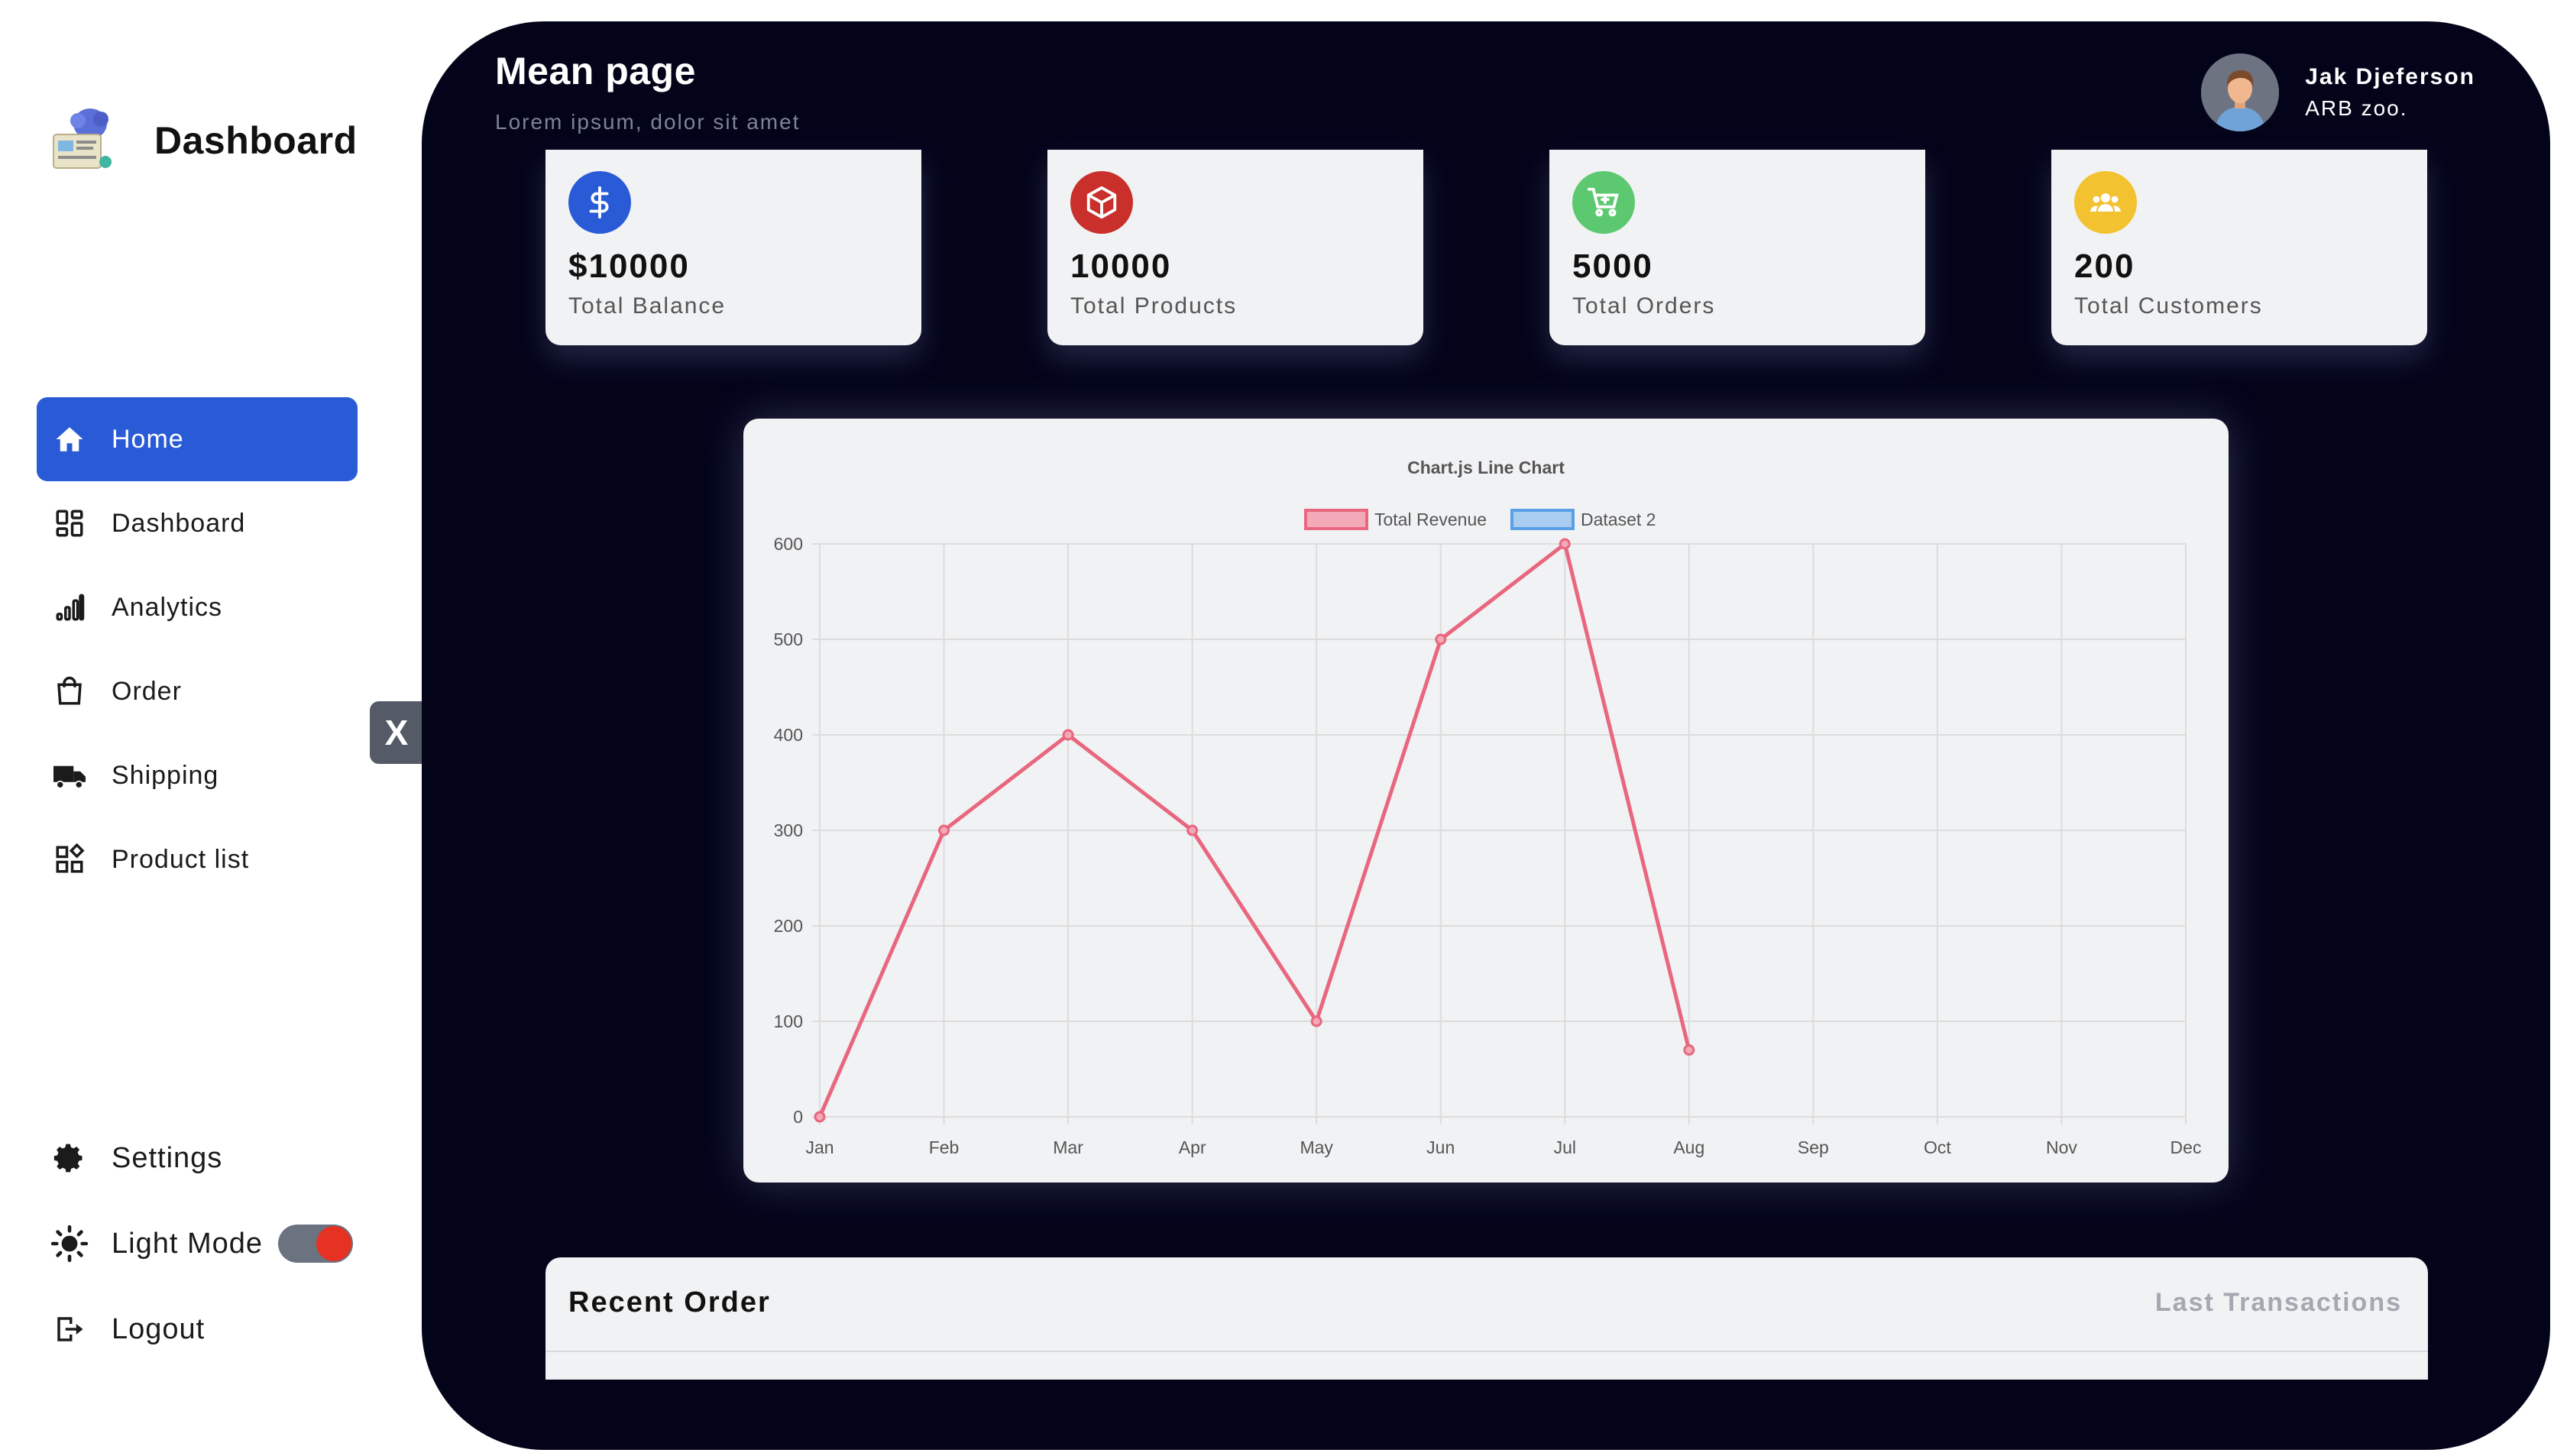 The width and height of the screenshot is (2567, 1456). I want to click on x-tick-label: Jan, so click(819, 1147).